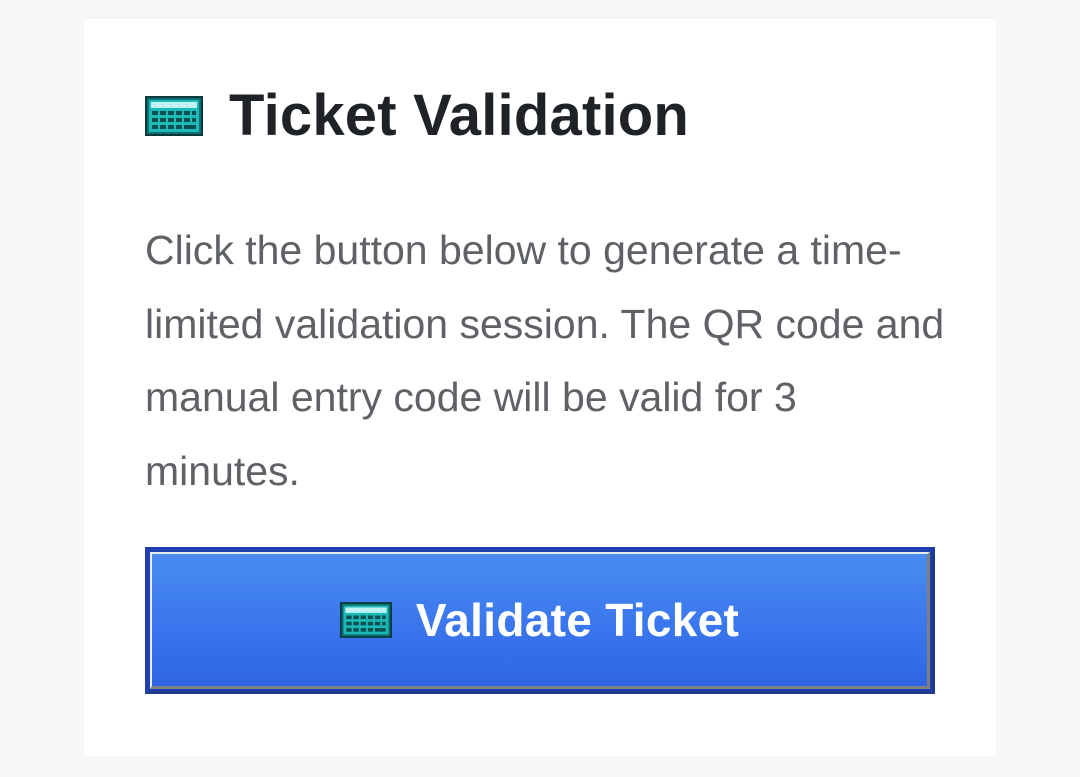 Image resolution: width=1080 pixels, height=777 pixels. Describe the element at coordinates (577, 620) in the screenshot. I see `validate-ticket-button-label: Validate Ticket` at that location.